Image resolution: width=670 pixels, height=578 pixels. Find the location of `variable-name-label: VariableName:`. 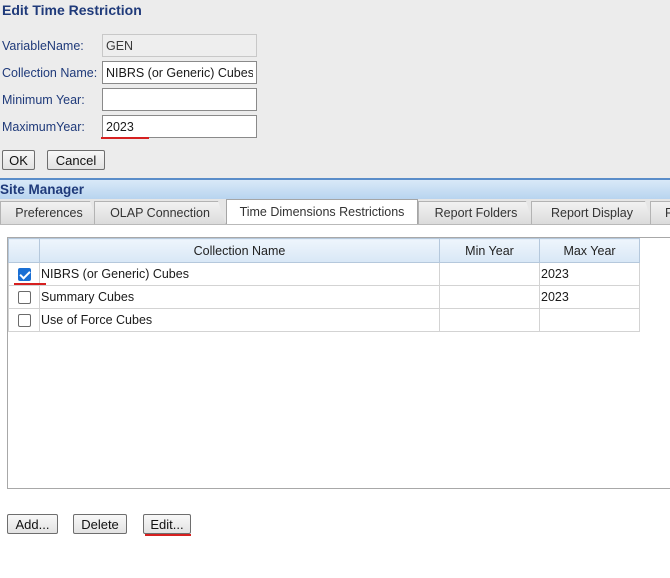

variable-name-label: VariableName: is located at coordinates (43, 46).